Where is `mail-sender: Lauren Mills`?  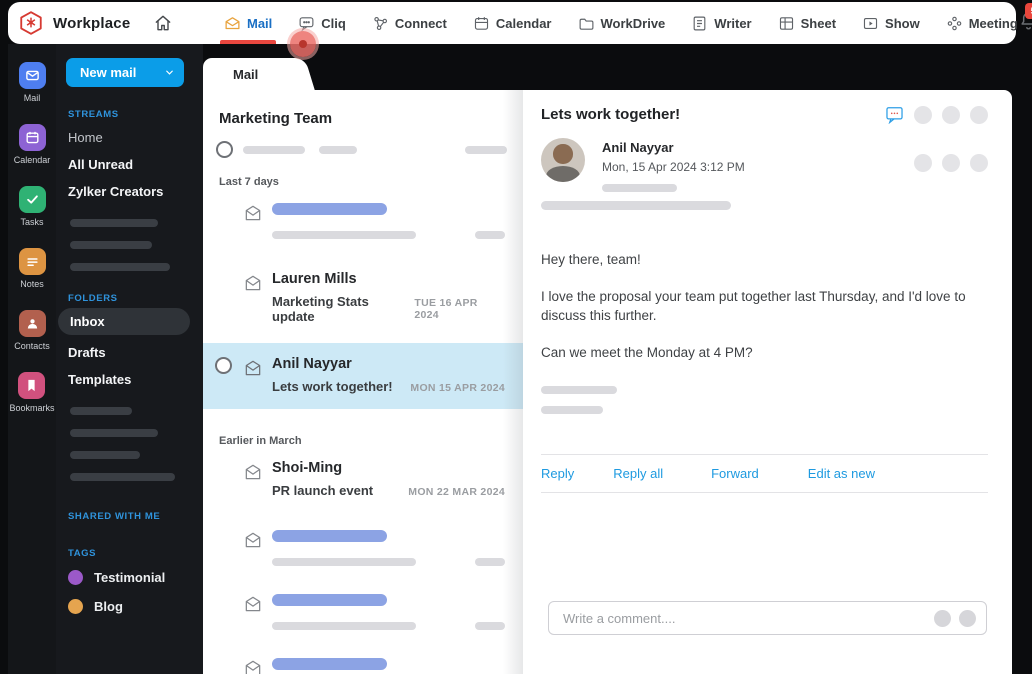 mail-sender: Lauren Mills is located at coordinates (314, 279).